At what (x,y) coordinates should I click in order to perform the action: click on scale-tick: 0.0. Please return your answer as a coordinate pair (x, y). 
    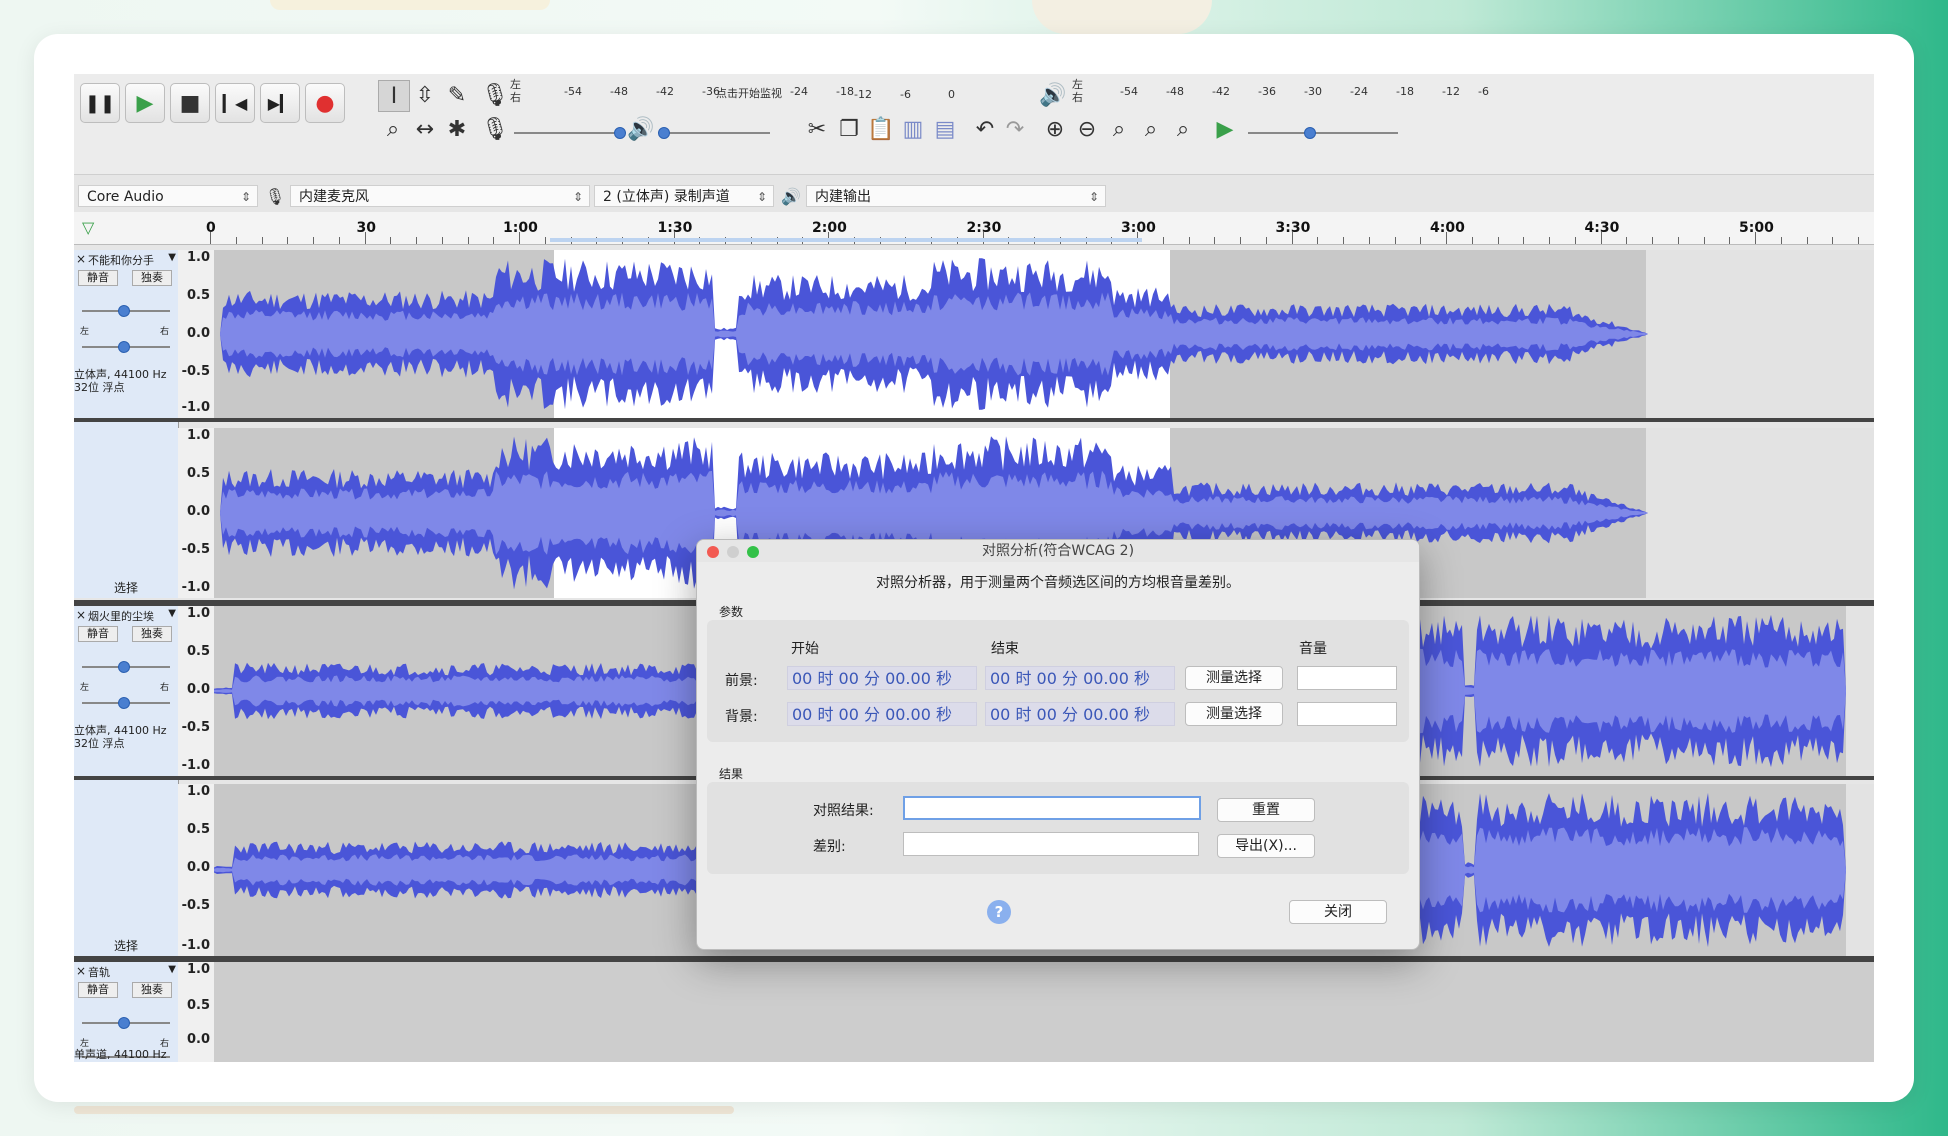
    Looking at the image, I should click on (198, 1039).